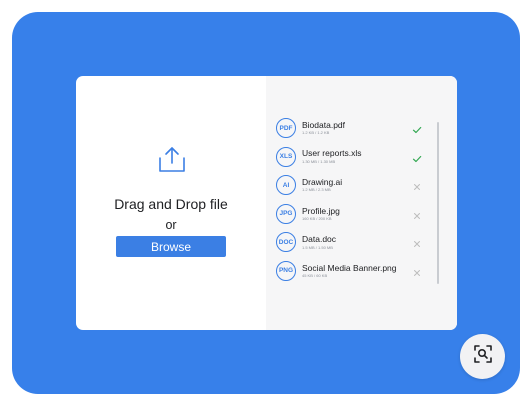 This screenshot has width=527, height=400. What do you see at coordinates (351, 128) in the screenshot?
I see `file-item: PDF Biodata.pdf 1.2 KB / 1.2 KB` at bounding box center [351, 128].